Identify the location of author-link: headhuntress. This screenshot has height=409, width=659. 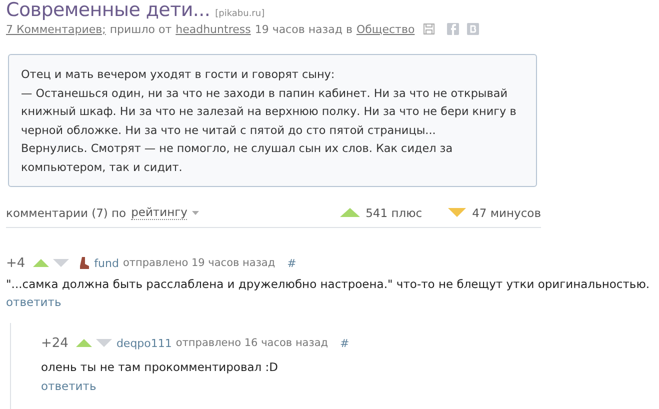
(213, 29).